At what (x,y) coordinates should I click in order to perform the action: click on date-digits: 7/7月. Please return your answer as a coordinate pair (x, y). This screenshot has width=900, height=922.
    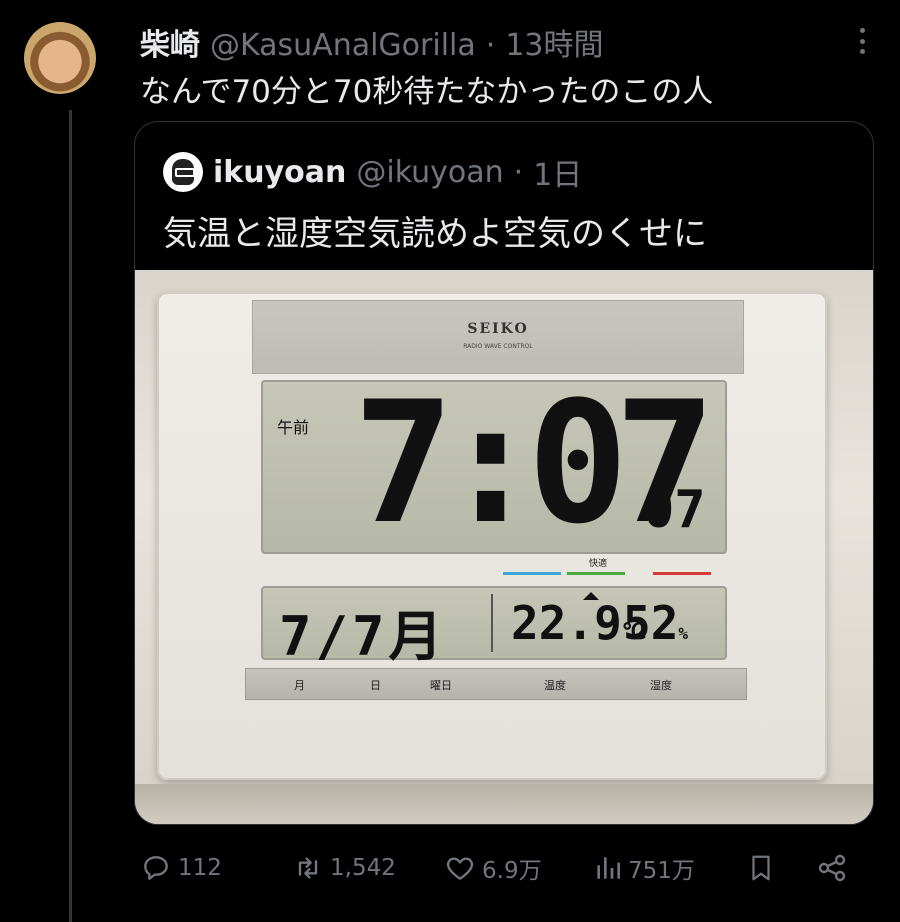
    Looking at the image, I should click on (363, 636).